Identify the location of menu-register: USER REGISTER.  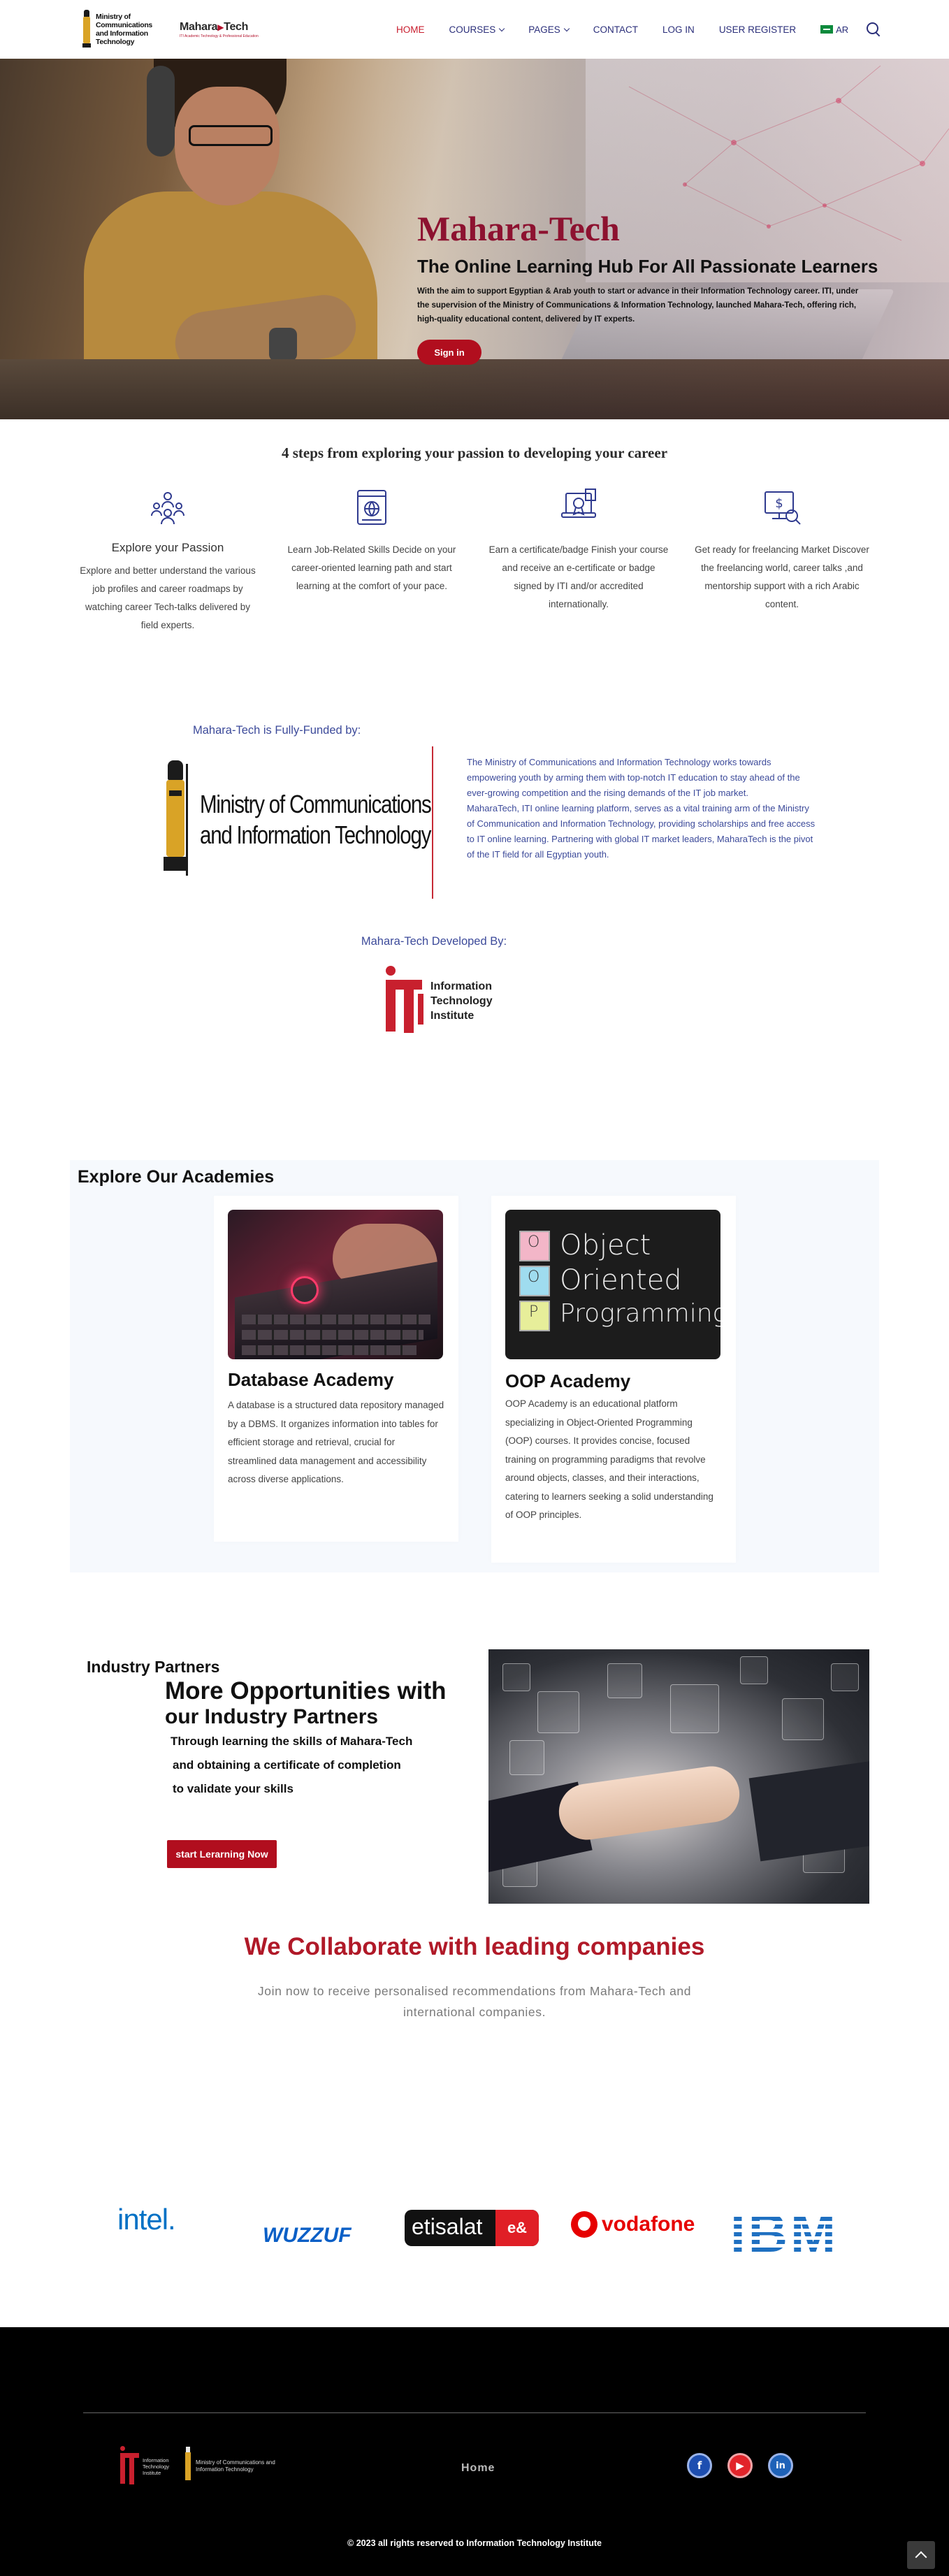
(757, 29).